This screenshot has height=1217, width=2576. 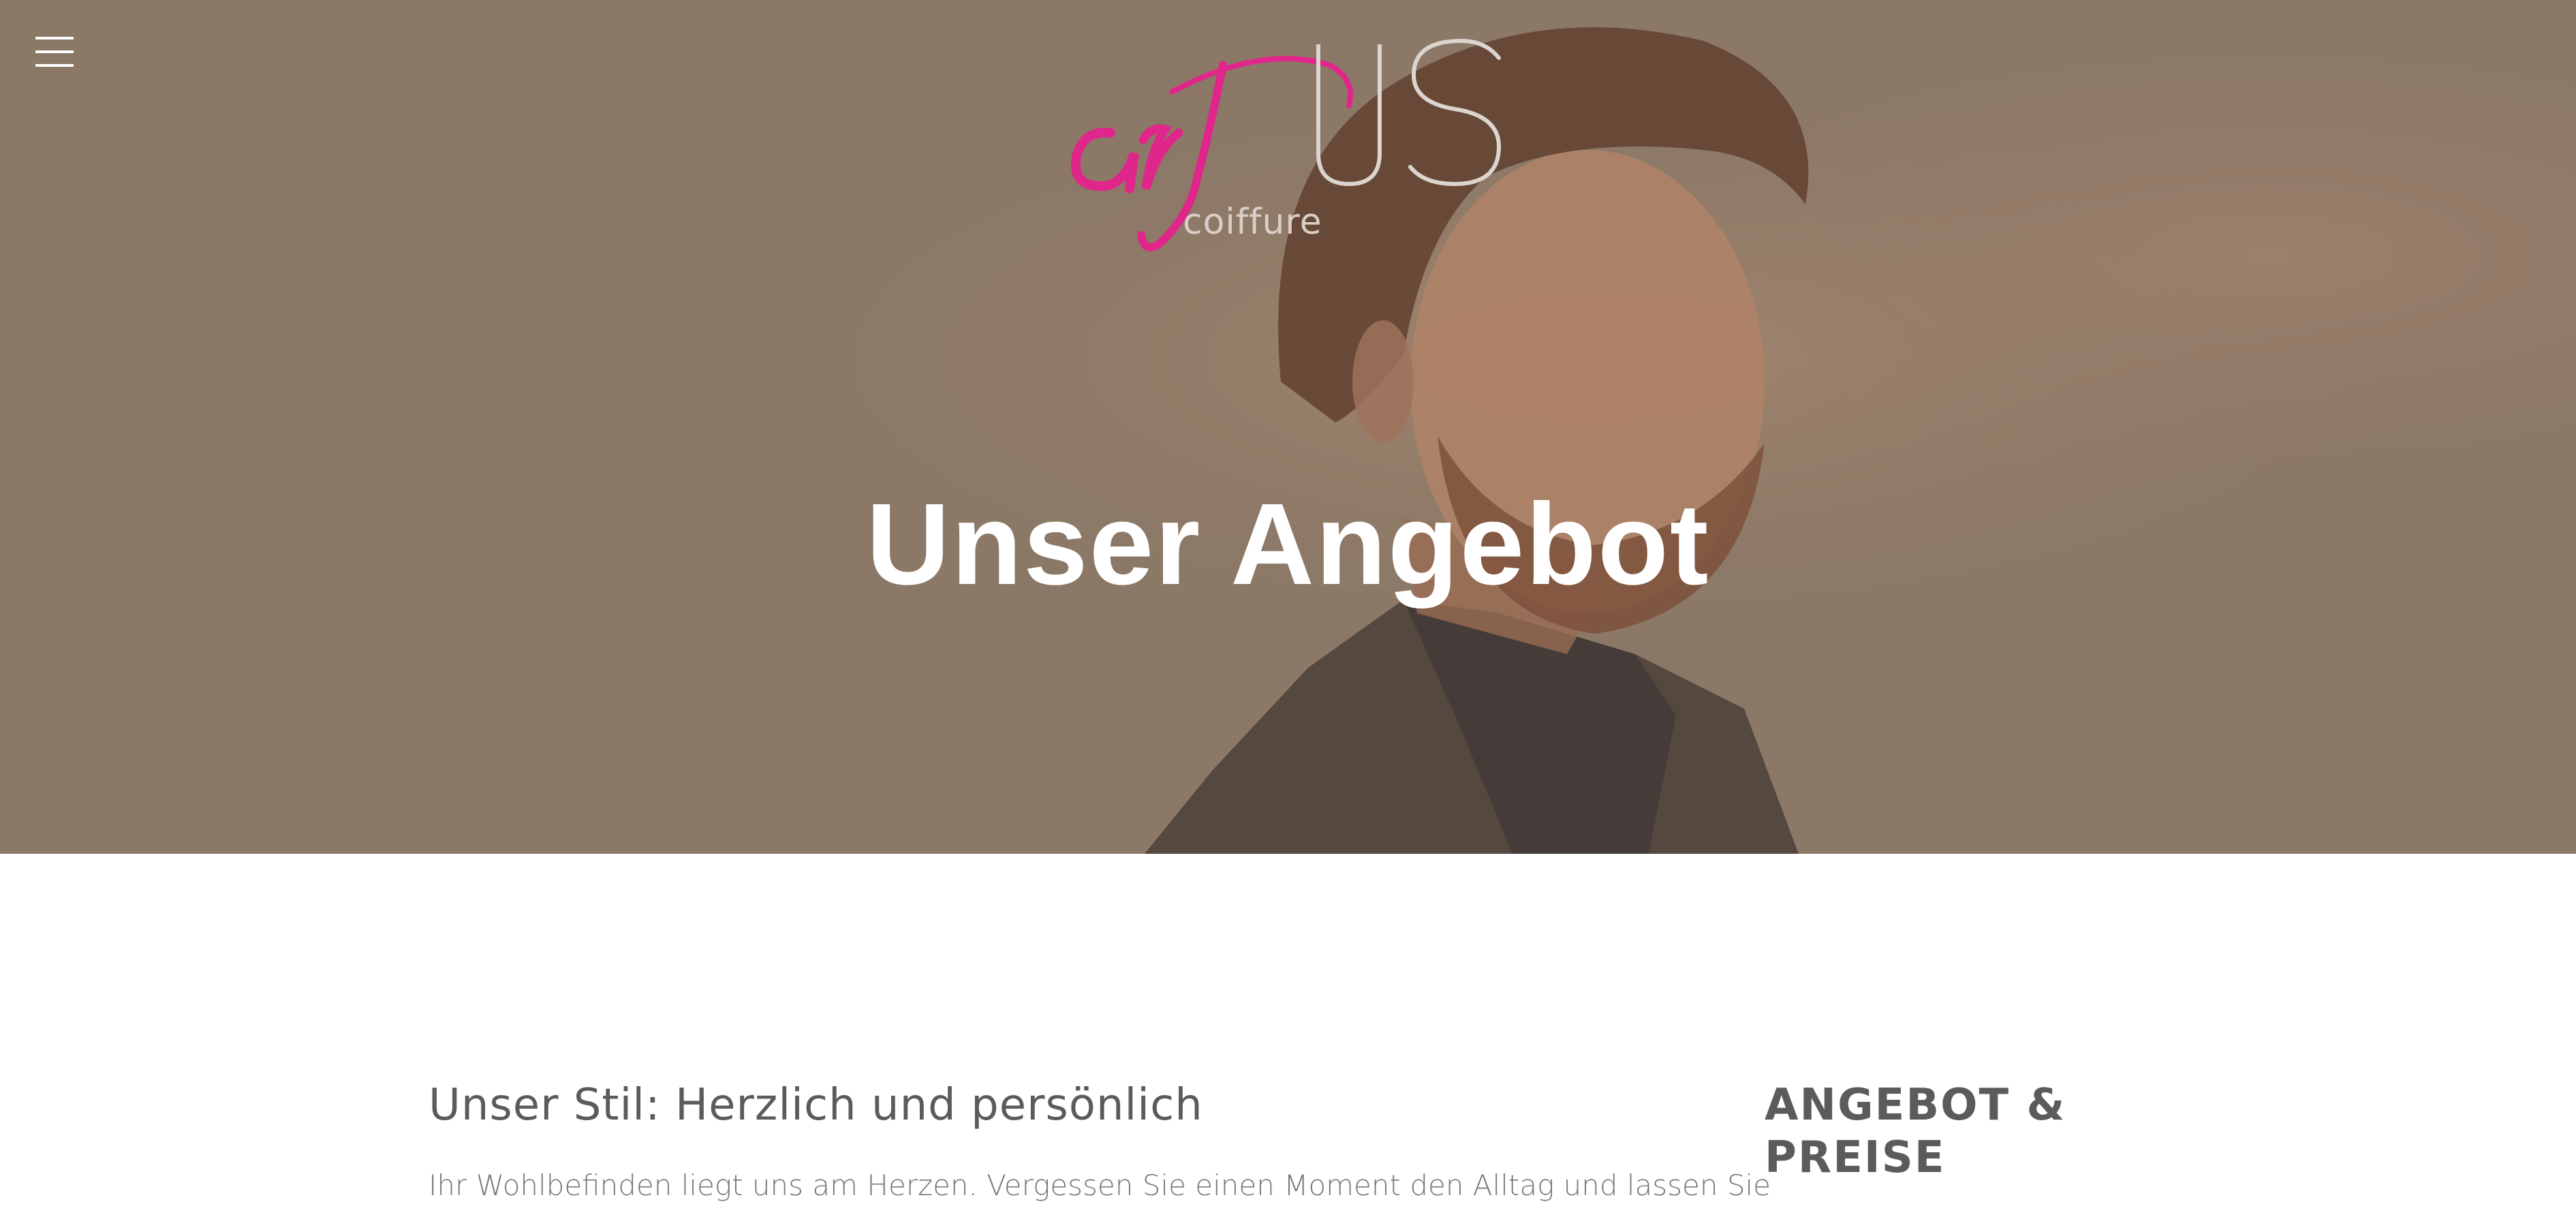 What do you see at coordinates (816, 1105) in the screenshot?
I see `section-heading: Unser Stil: Herzlich und persönlich` at bounding box center [816, 1105].